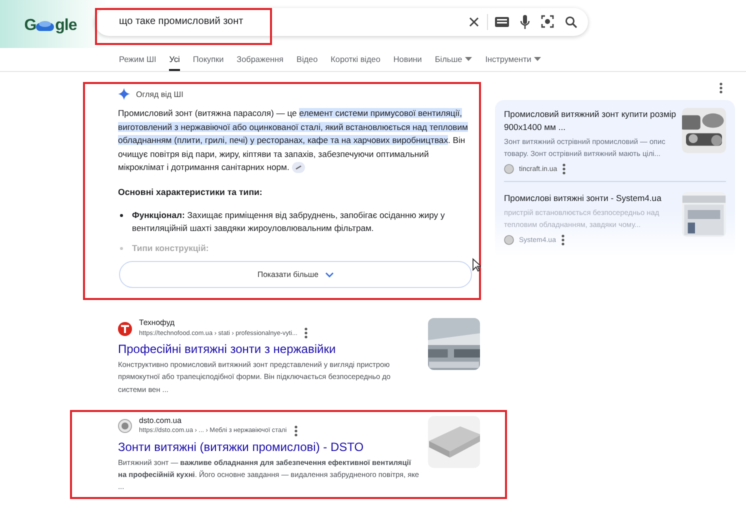  I want to click on logo-text: gle, so click(66, 25).